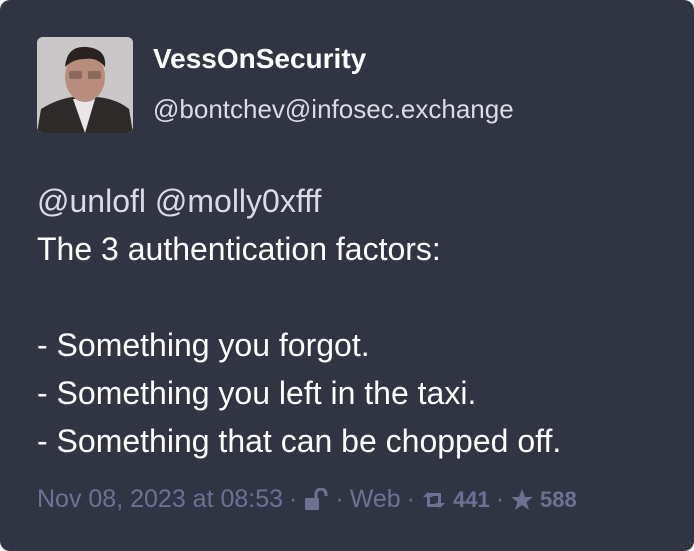  I want to click on post-line, so click(299, 297).